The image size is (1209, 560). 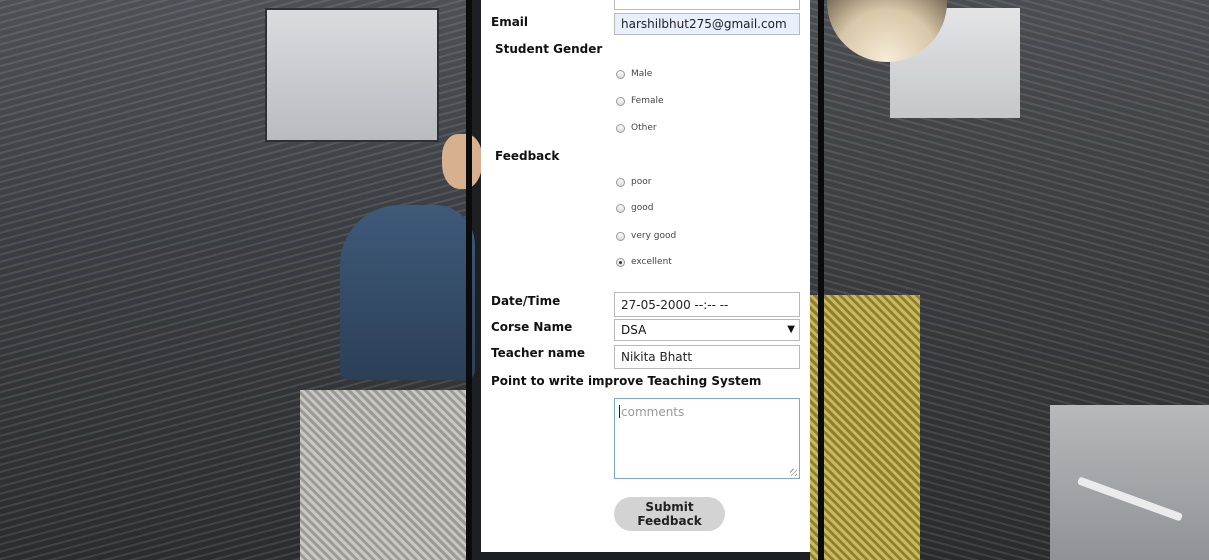 What do you see at coordinates (634, 330) in the screenshot?
I see `course-select-value: DSA` at bounding box center [634, 330].